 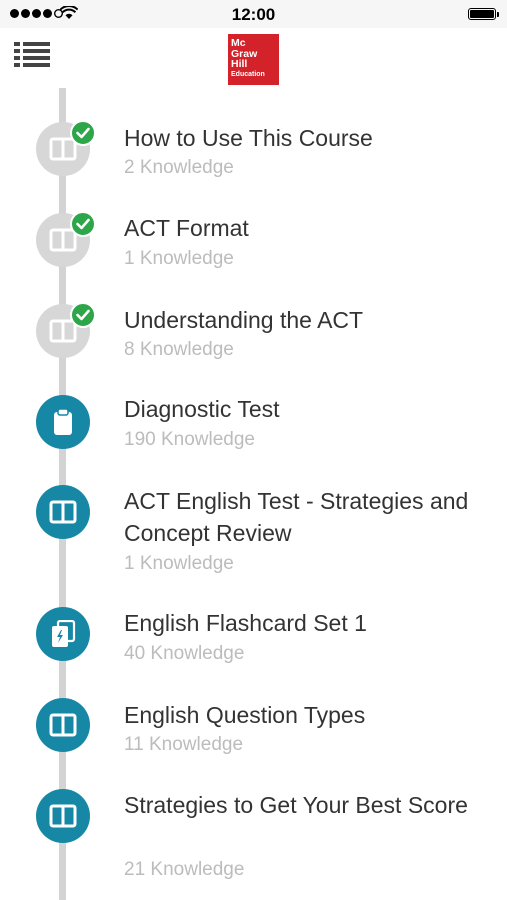 I want to click on menu-button, so click(x=32, y=55).